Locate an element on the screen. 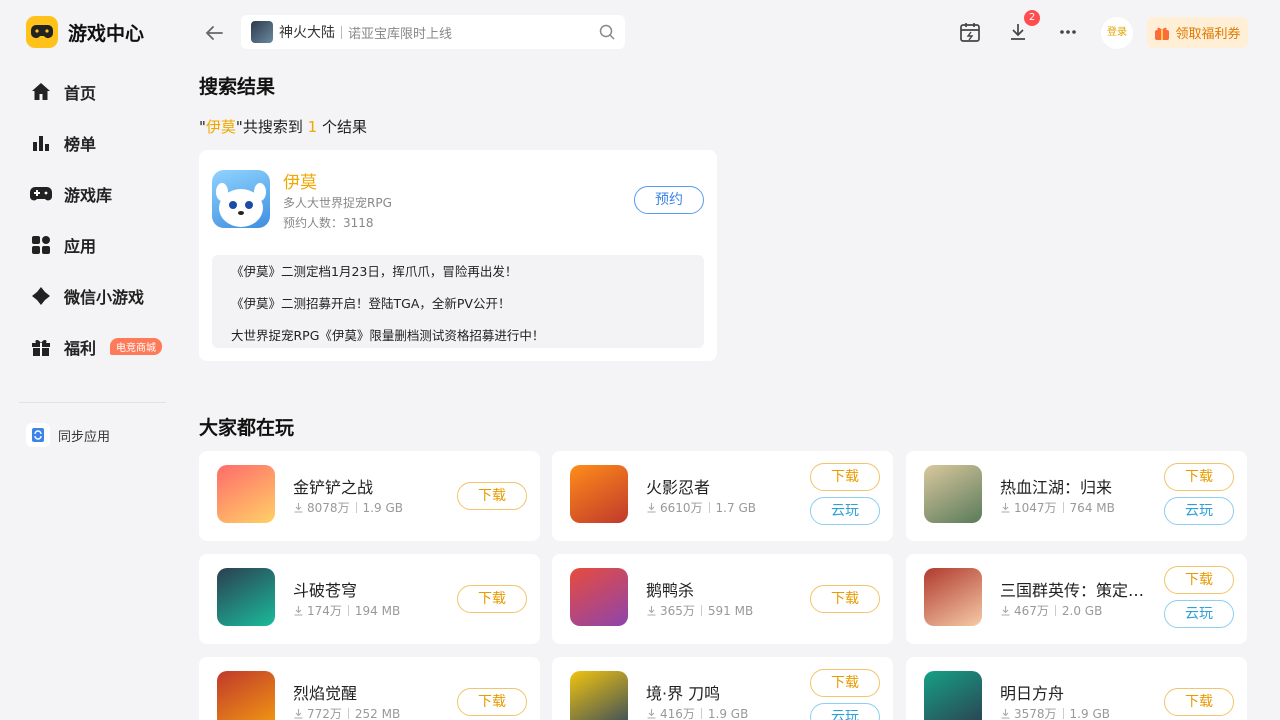  game-card: 火影忍者 6610万 1.7 GB 下载 云玩 is located at coordinates (722, 496).